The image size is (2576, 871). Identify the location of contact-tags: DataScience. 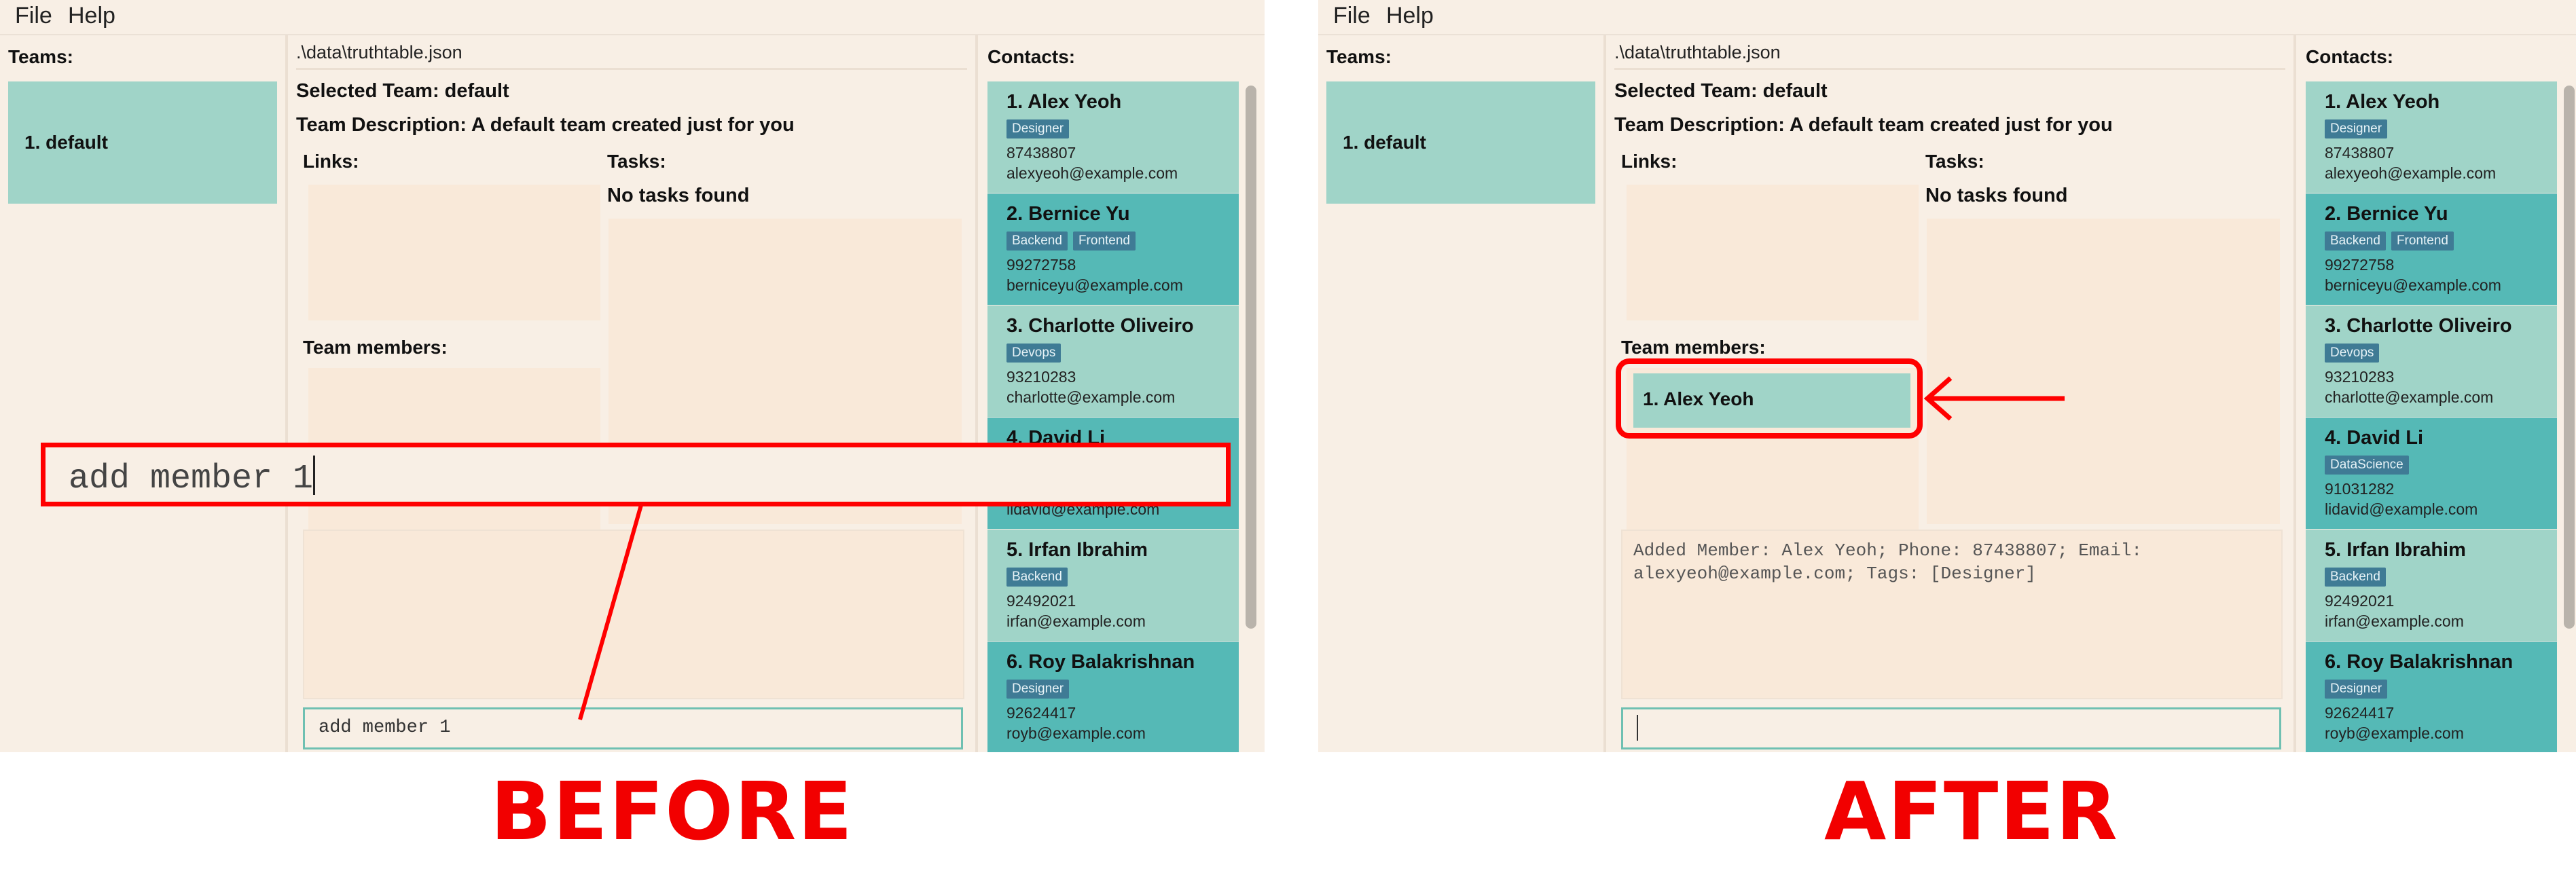
(2369, 466).